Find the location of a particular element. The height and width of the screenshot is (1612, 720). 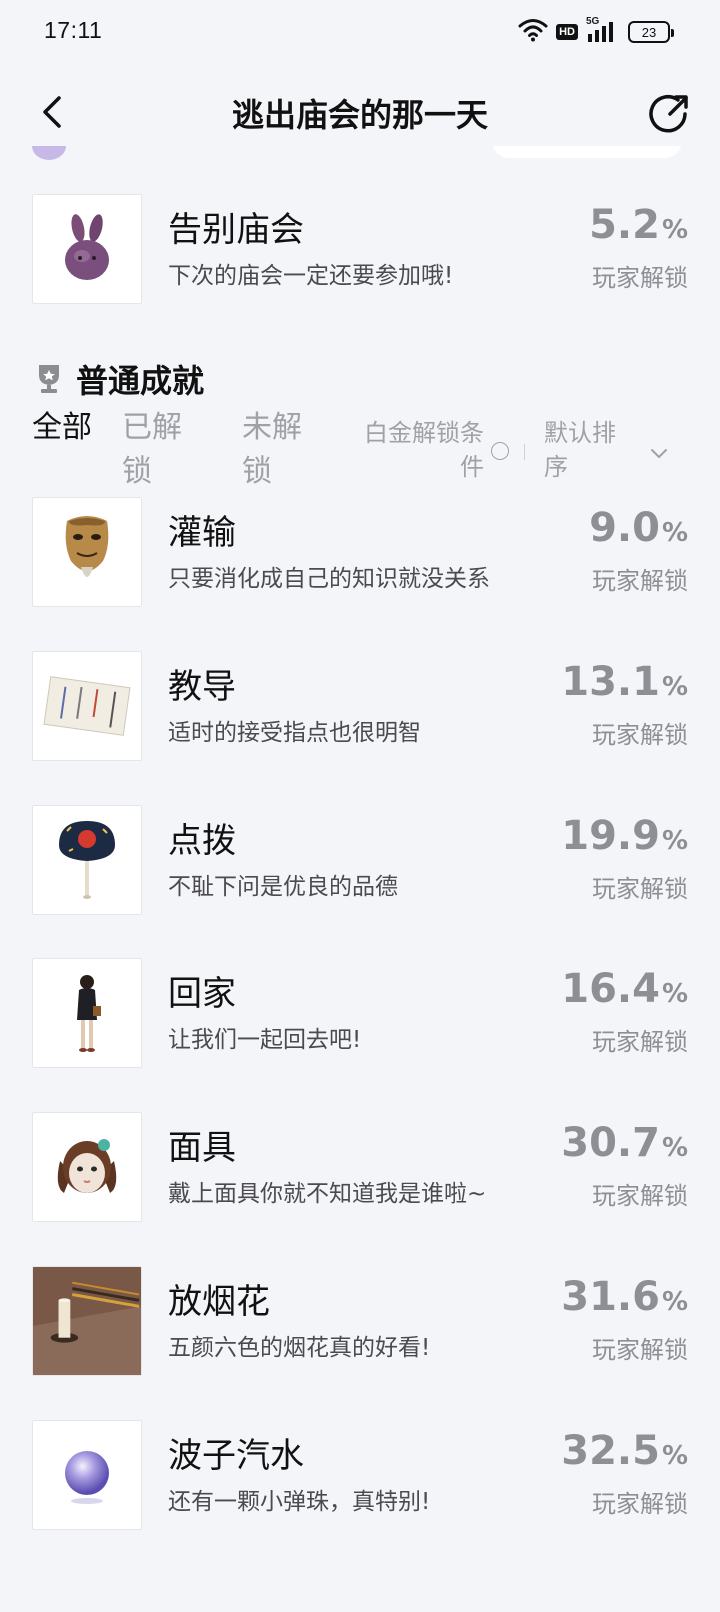

share-button is located at coordinates (669, 113).